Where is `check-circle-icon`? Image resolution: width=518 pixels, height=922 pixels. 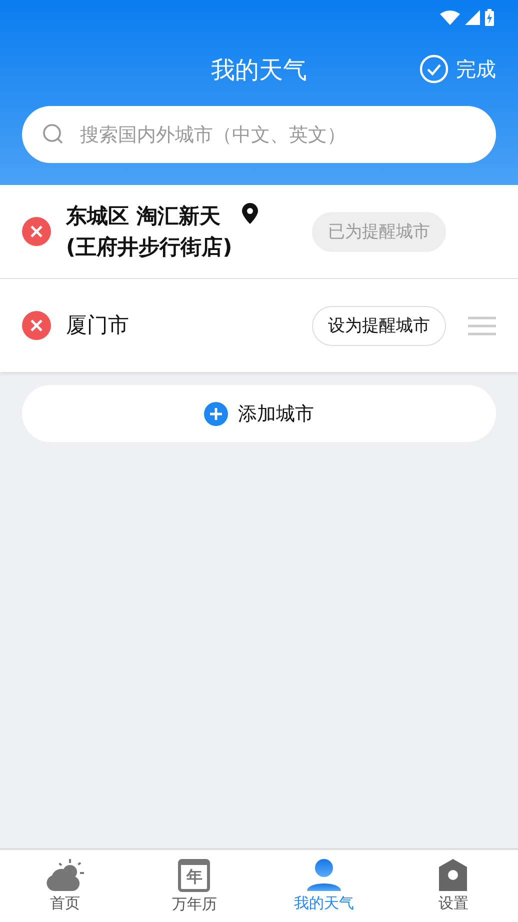
check-circle-icon is located at coordinates (434, 69).